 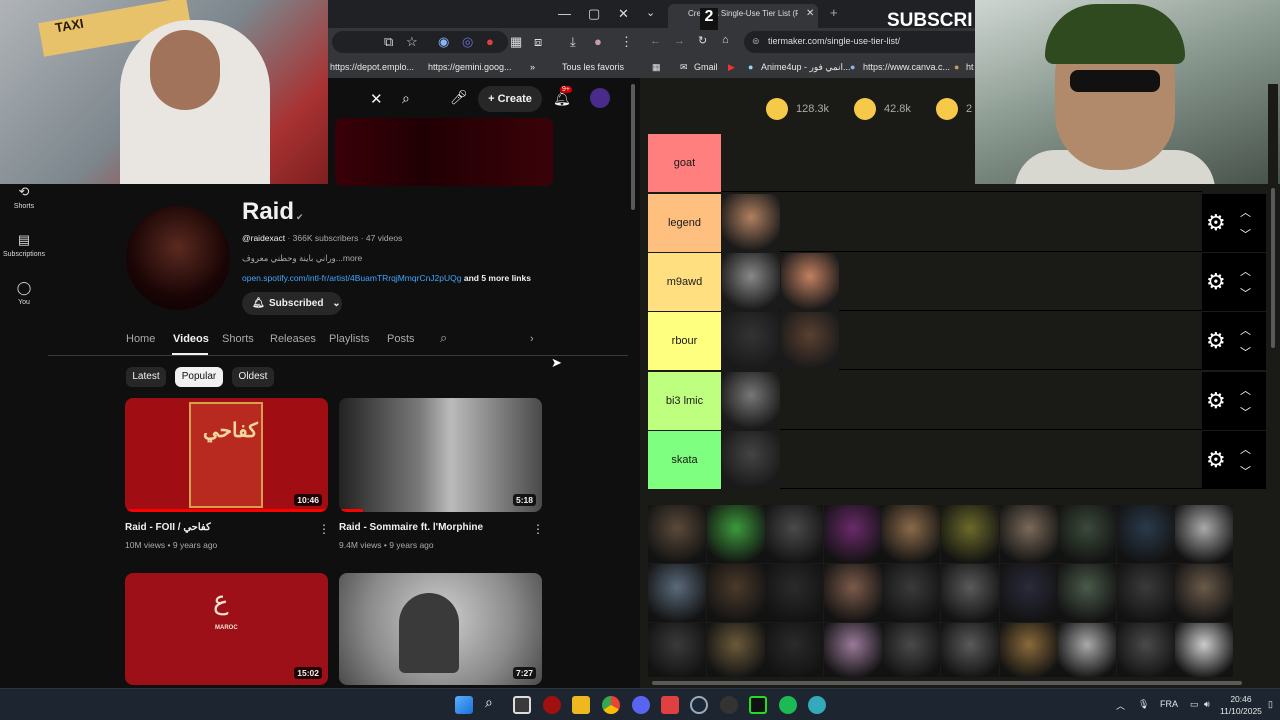 What do you see at coordinates (459, 97) in the screenshot?
I see `mic-icon: 🎤︎` at bounding box center [459, 97].